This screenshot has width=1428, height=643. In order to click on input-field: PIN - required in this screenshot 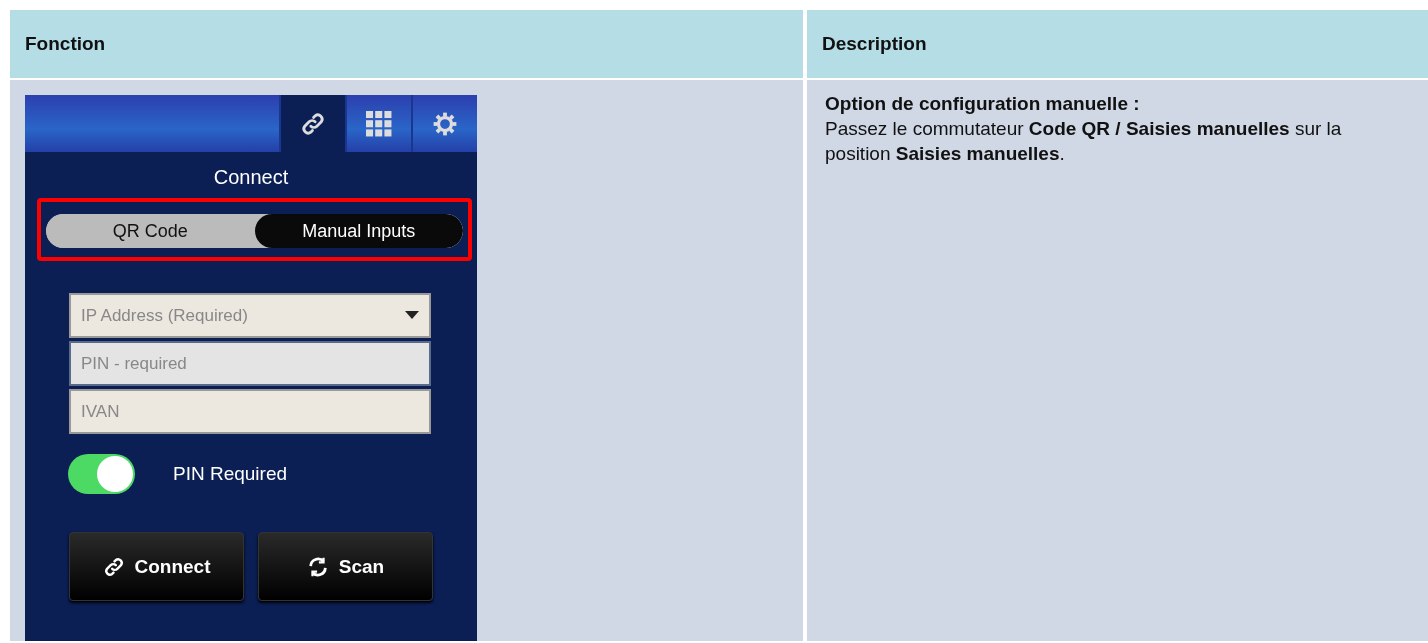, I will do `click(250, 363)`.